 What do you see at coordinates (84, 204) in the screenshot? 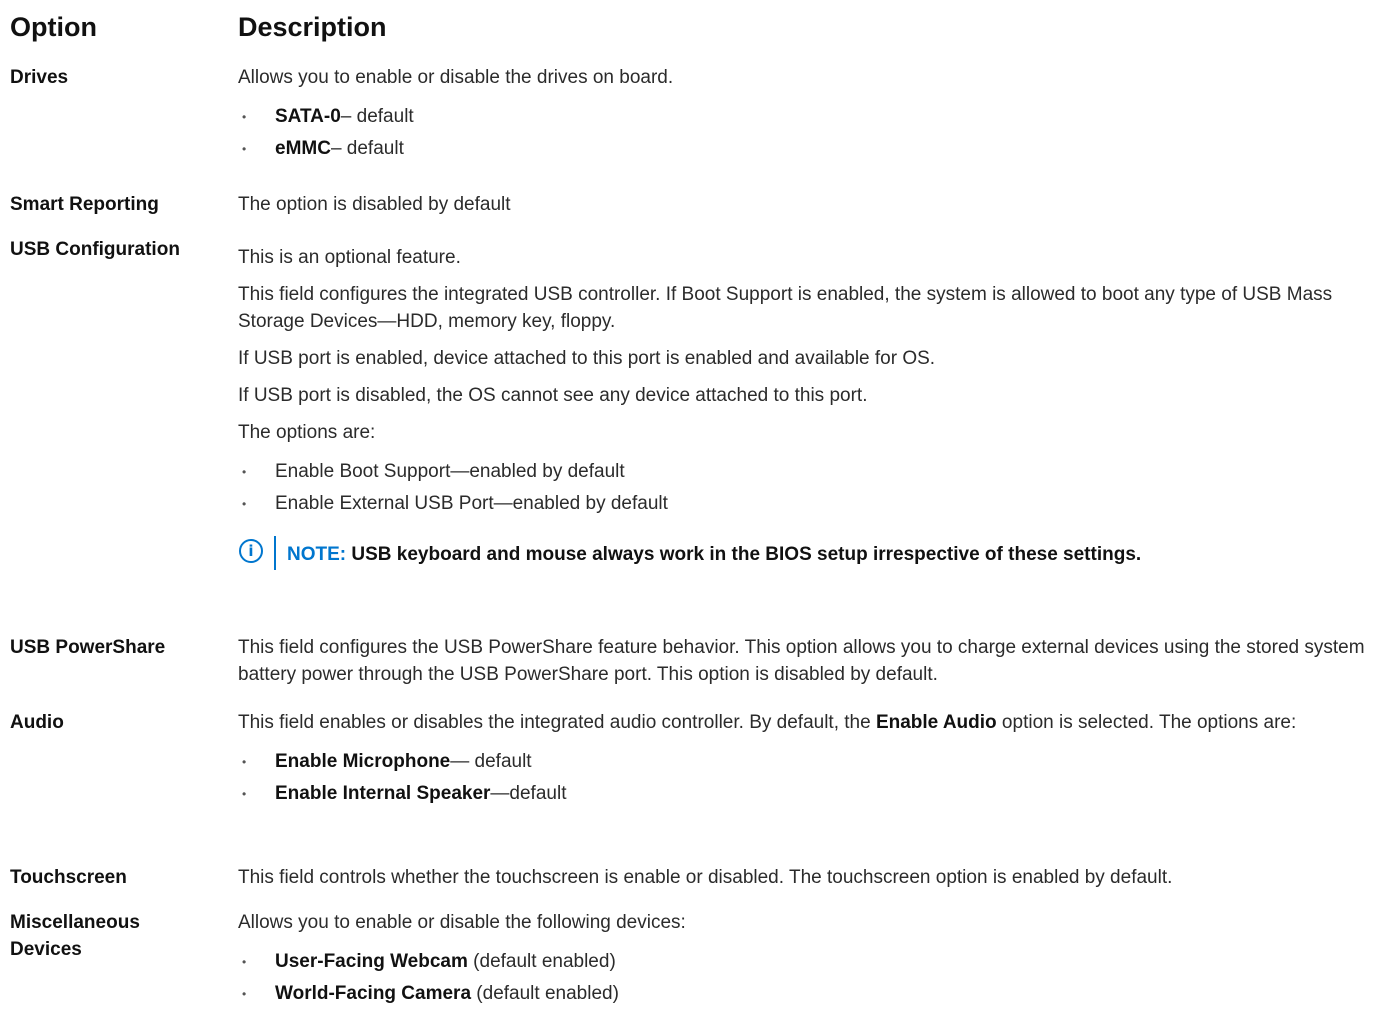
I see `option-name: Smart Reporting` at bounding box center [84, 204].